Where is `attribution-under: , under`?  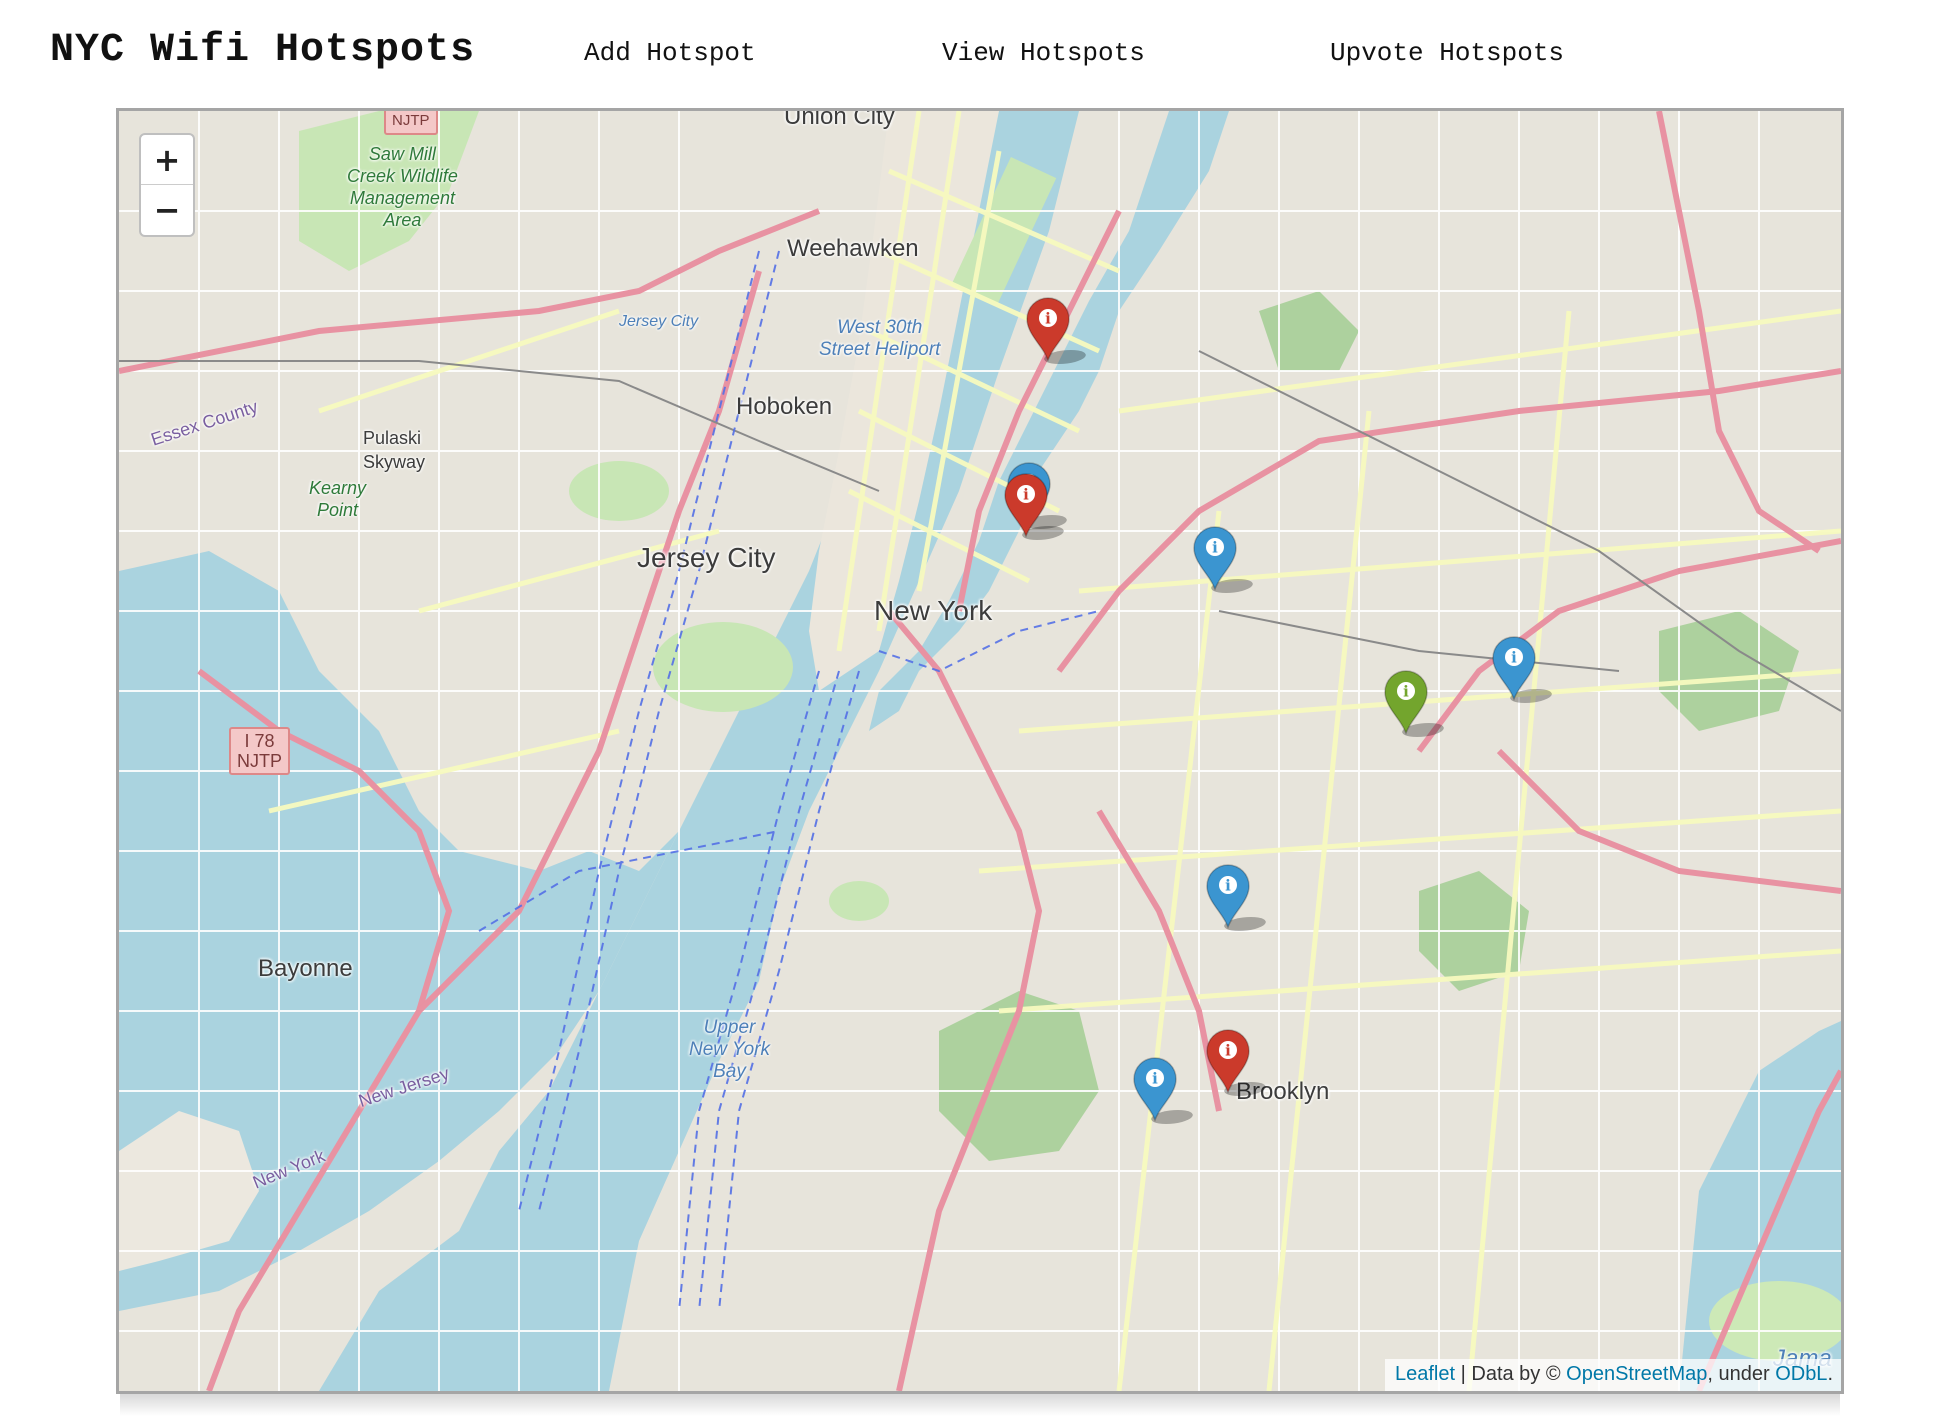 attribution-under: , under is located at coordinates (1741, 1374).